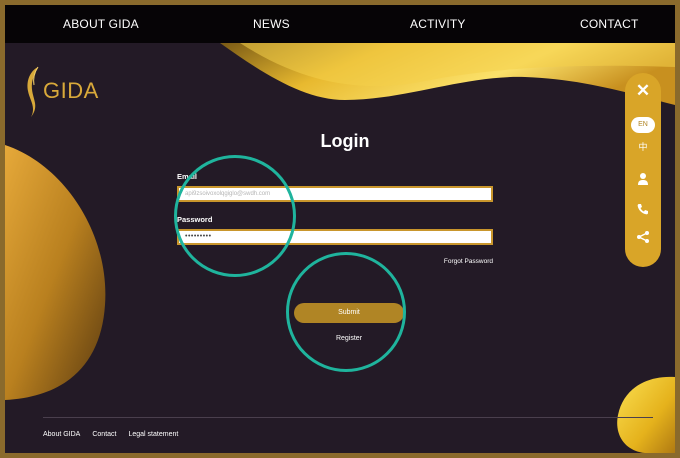 This screenshot has height=458, width=680. I want to click on feather-icon, so click(33, 91).